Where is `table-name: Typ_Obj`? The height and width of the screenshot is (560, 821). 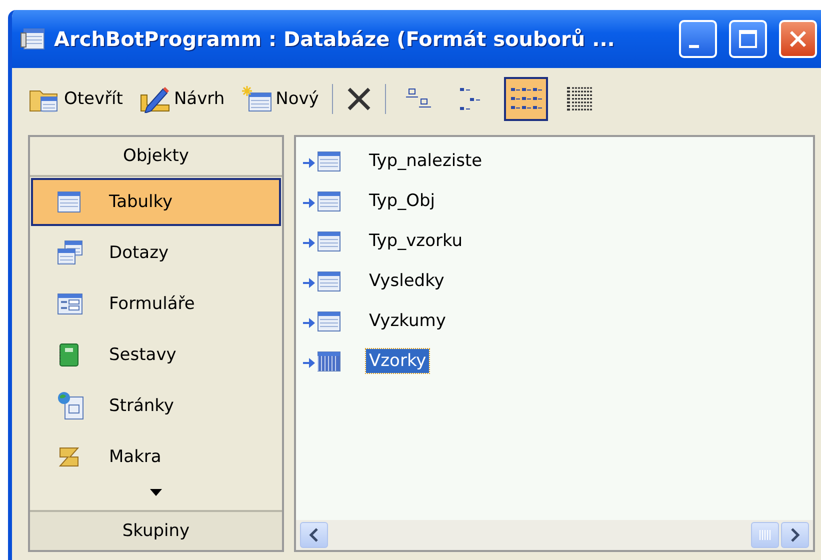
table-name: Typ_Obj is located at coordinates (402, 201).